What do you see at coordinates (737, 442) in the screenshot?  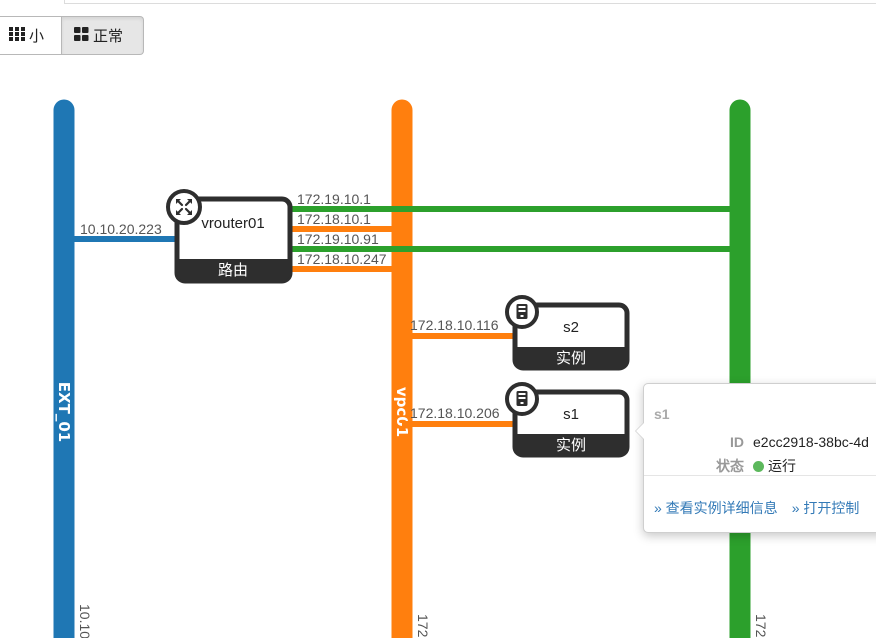 I see `popup-id-key: ID` at bounding box center [737, 442].